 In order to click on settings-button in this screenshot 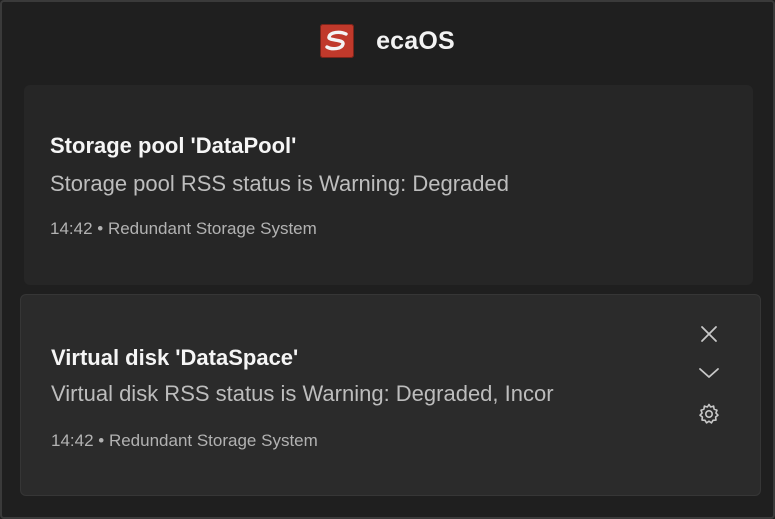, I will do `click(709, 414)`.